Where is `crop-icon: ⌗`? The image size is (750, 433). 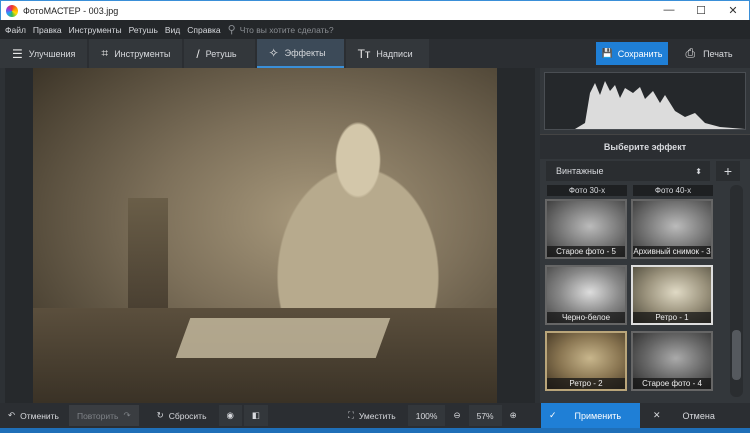 crop-icon: ⌗ is located at coordinates (105, 53).